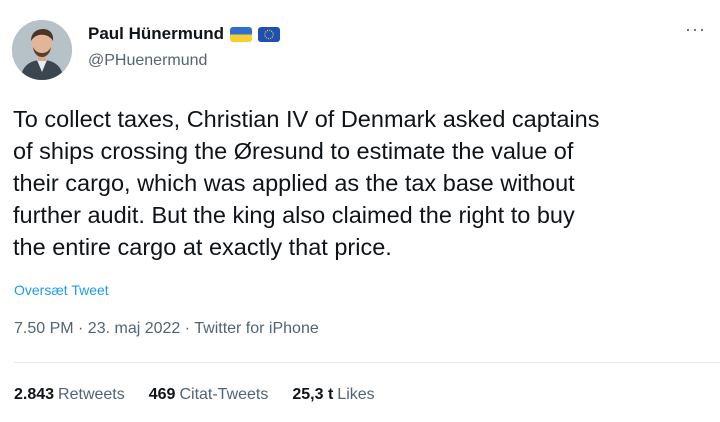 Image resolution: width=720 pixels, height=422 pixels. Describe the element at coordinates (313, 394) in the screenshot. I see `likes-count: 25,3 t` at that location.